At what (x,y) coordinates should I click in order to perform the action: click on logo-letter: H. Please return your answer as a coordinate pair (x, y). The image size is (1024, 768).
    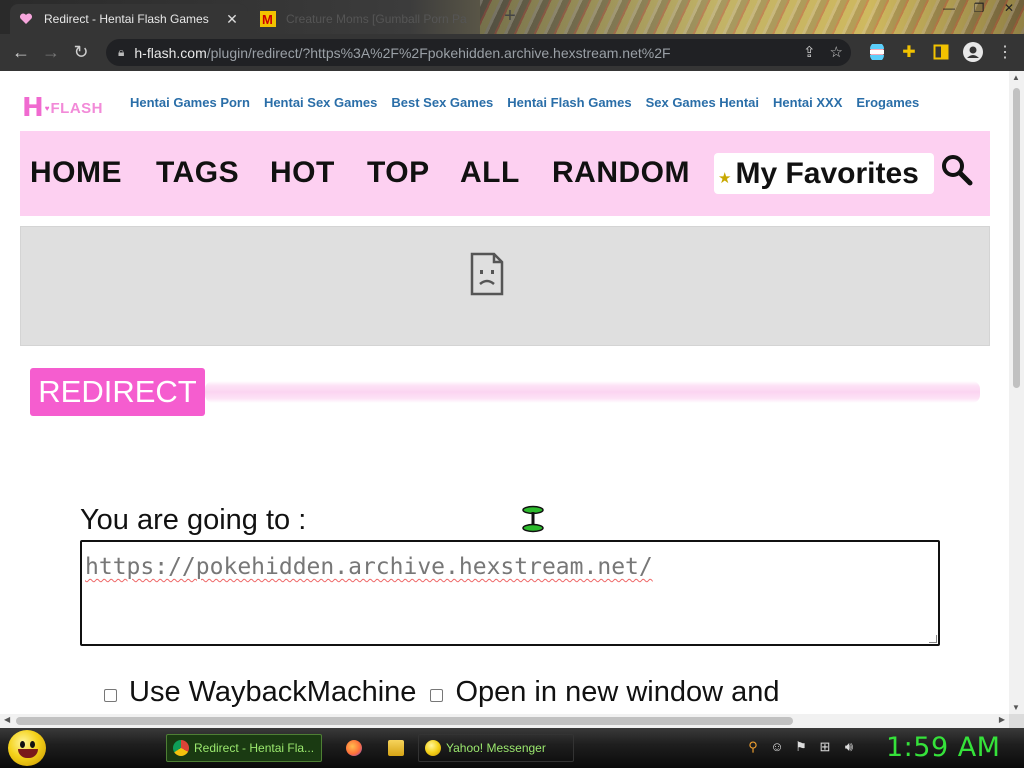
    Looking at the image, I should click on (33, 108).